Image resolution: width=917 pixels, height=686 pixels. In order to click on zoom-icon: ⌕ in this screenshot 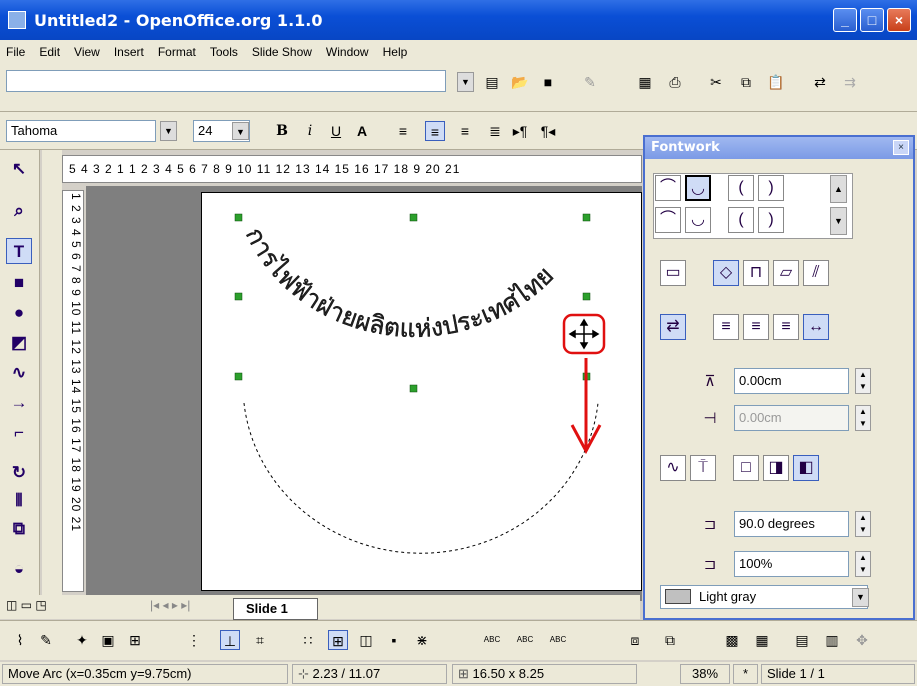, I will do `click(19, 211)`.